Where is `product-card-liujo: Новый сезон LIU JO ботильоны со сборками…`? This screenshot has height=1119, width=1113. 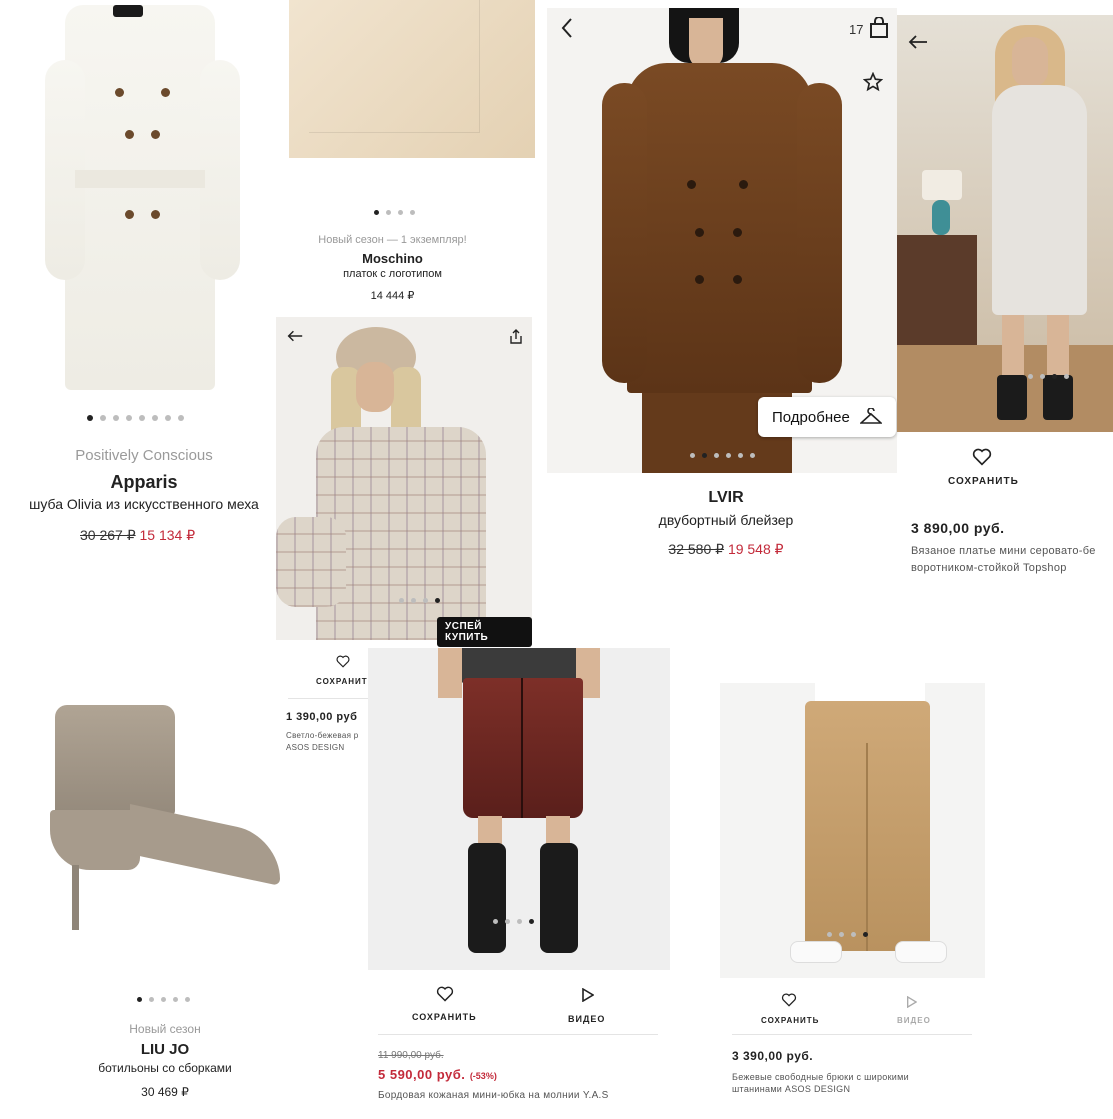
product-card-liujo: Новый сезон LIU JO ботильоны со сборками… is located at coordinates (142, 904).